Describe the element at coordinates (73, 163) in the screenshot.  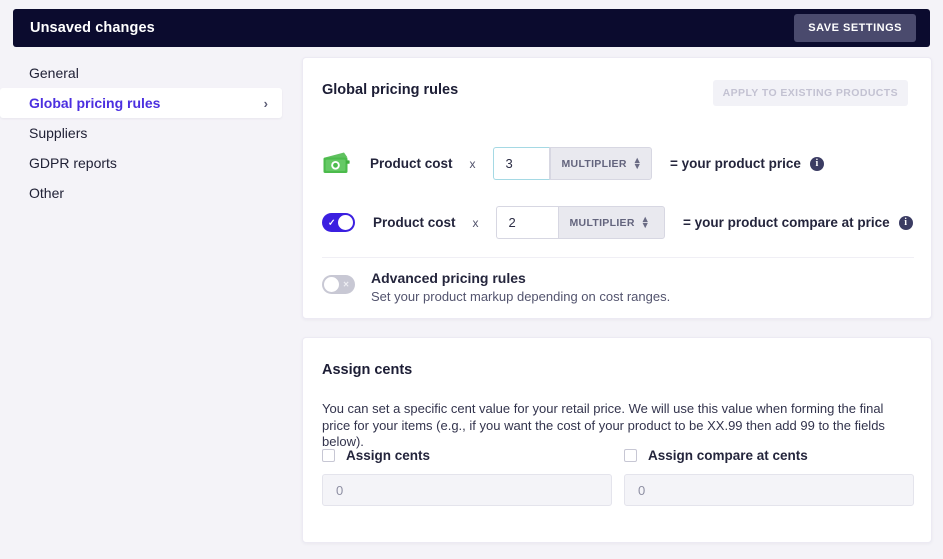
I see `sidebar-item-label: GDPR reports` at that location.